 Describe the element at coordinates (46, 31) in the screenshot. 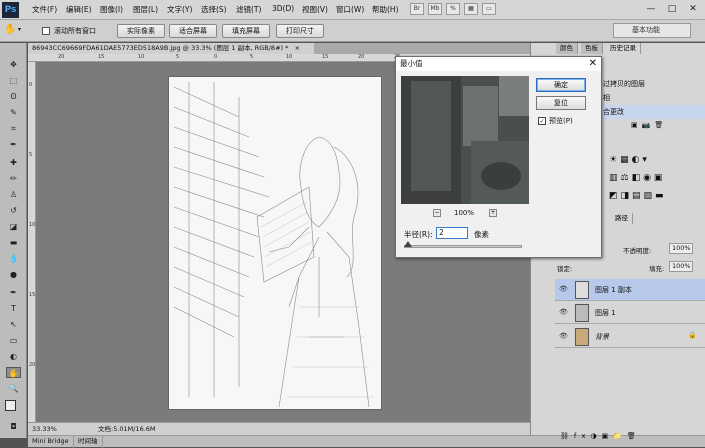

I see `scroll-all-checkbox` at that location.